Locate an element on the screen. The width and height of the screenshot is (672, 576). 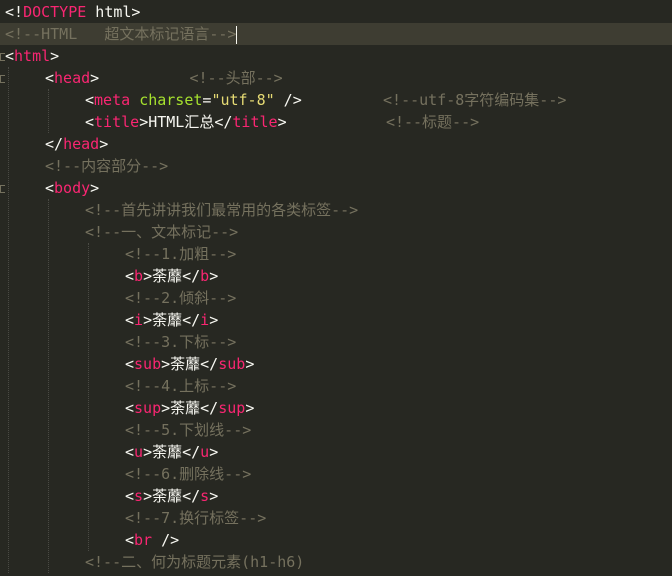
code-line-content: <!DOCTYPE html> is located at coordinates (72, 12).